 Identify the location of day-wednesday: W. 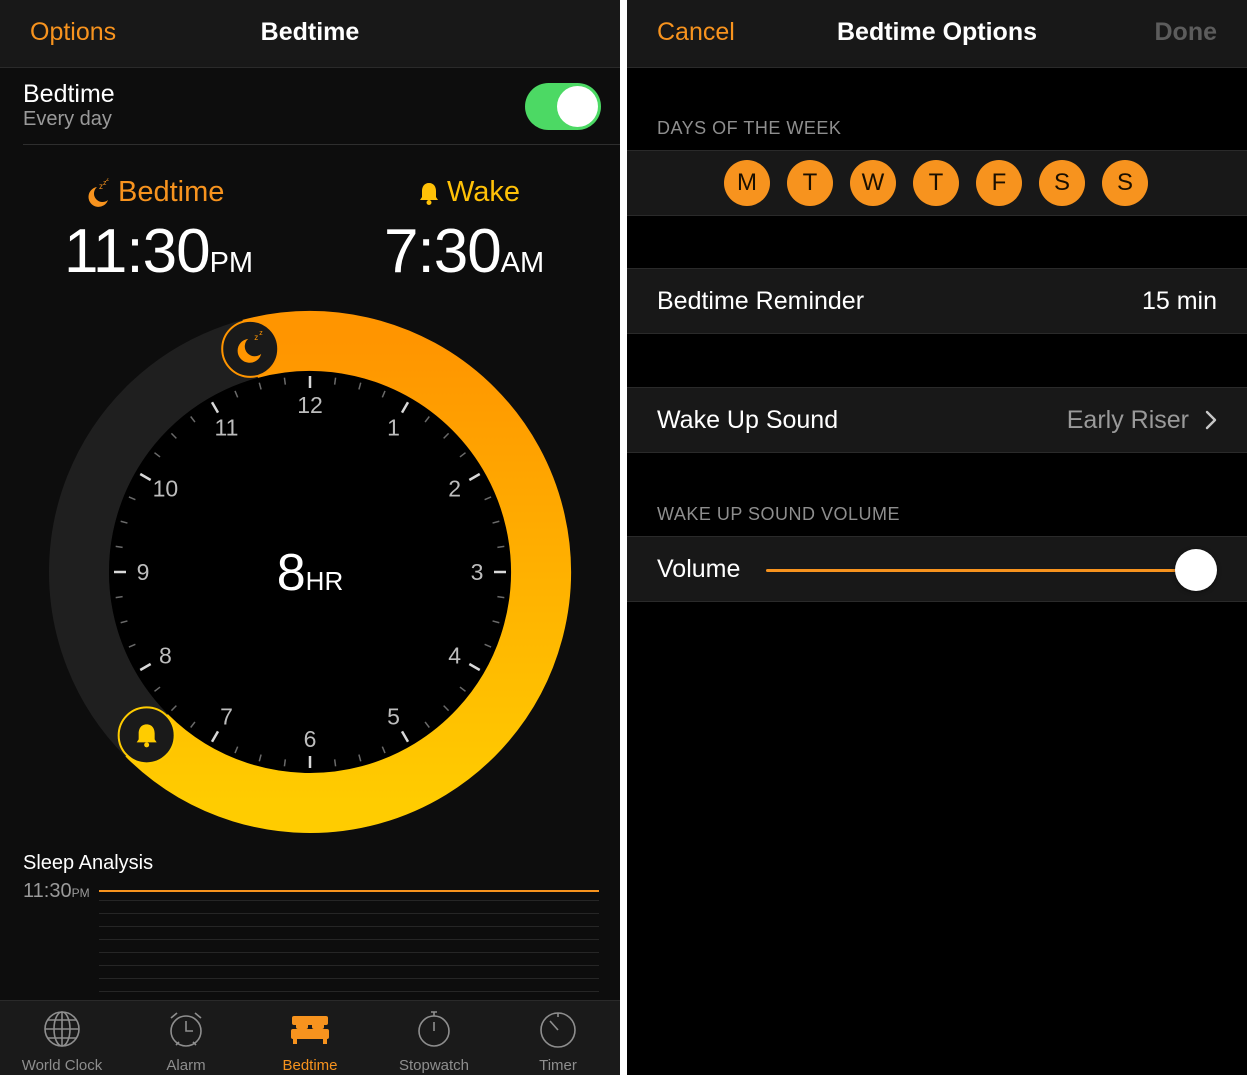
(873, 183).